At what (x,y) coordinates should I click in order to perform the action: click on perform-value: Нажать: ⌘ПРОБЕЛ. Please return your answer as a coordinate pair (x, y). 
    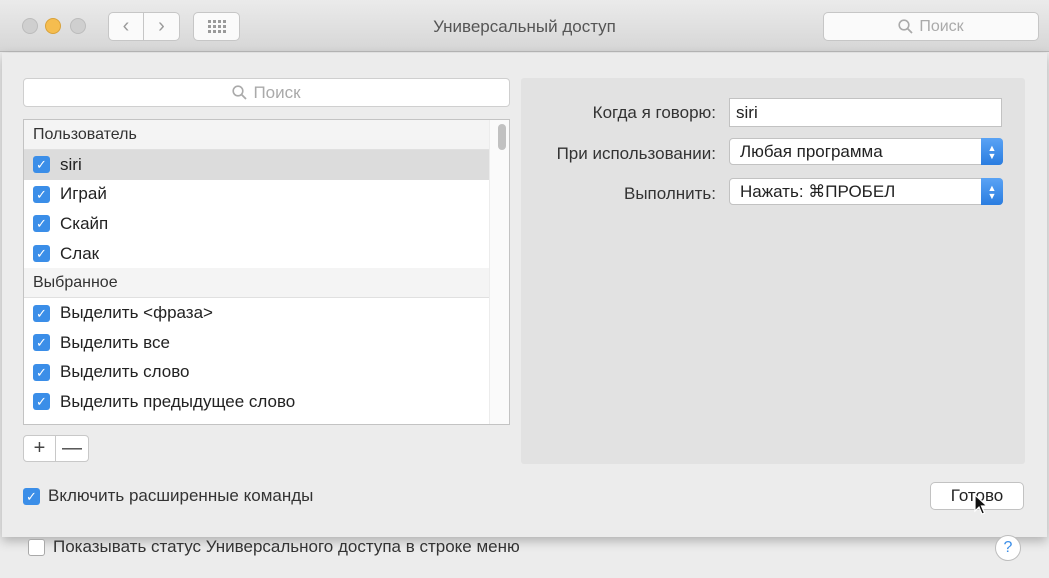
    Looking at the image, I should click on (818, 191).